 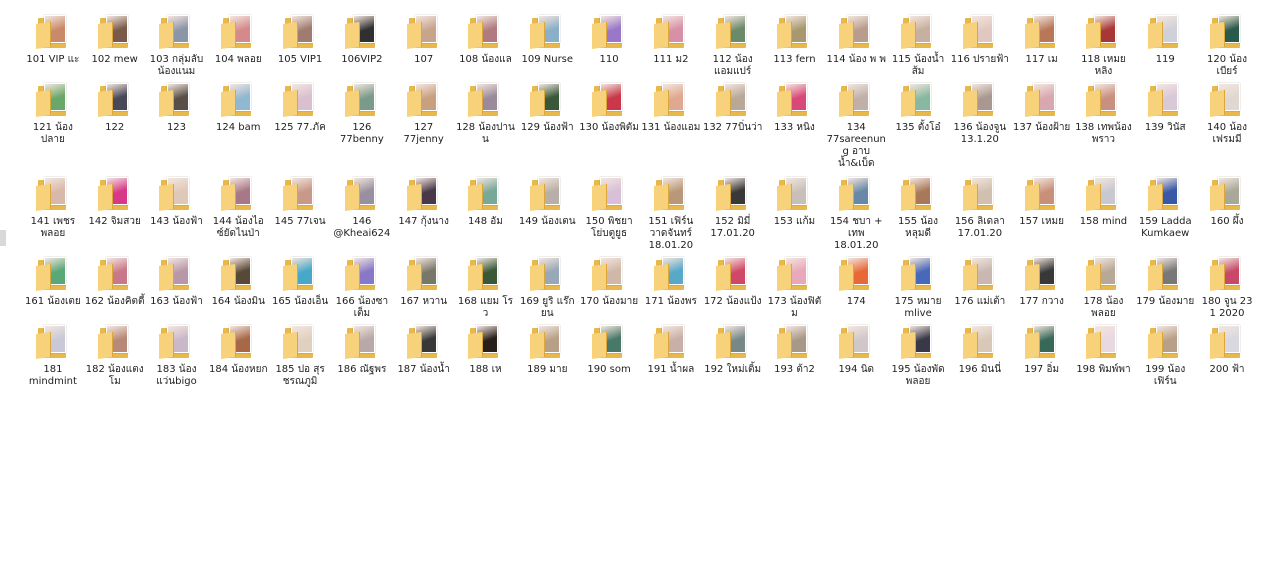 What do you see at coordinates (918, 214) in the screenshot?
I see `folder-item: 155 น้อง หลุมดี` at bounding box center [918, 214].